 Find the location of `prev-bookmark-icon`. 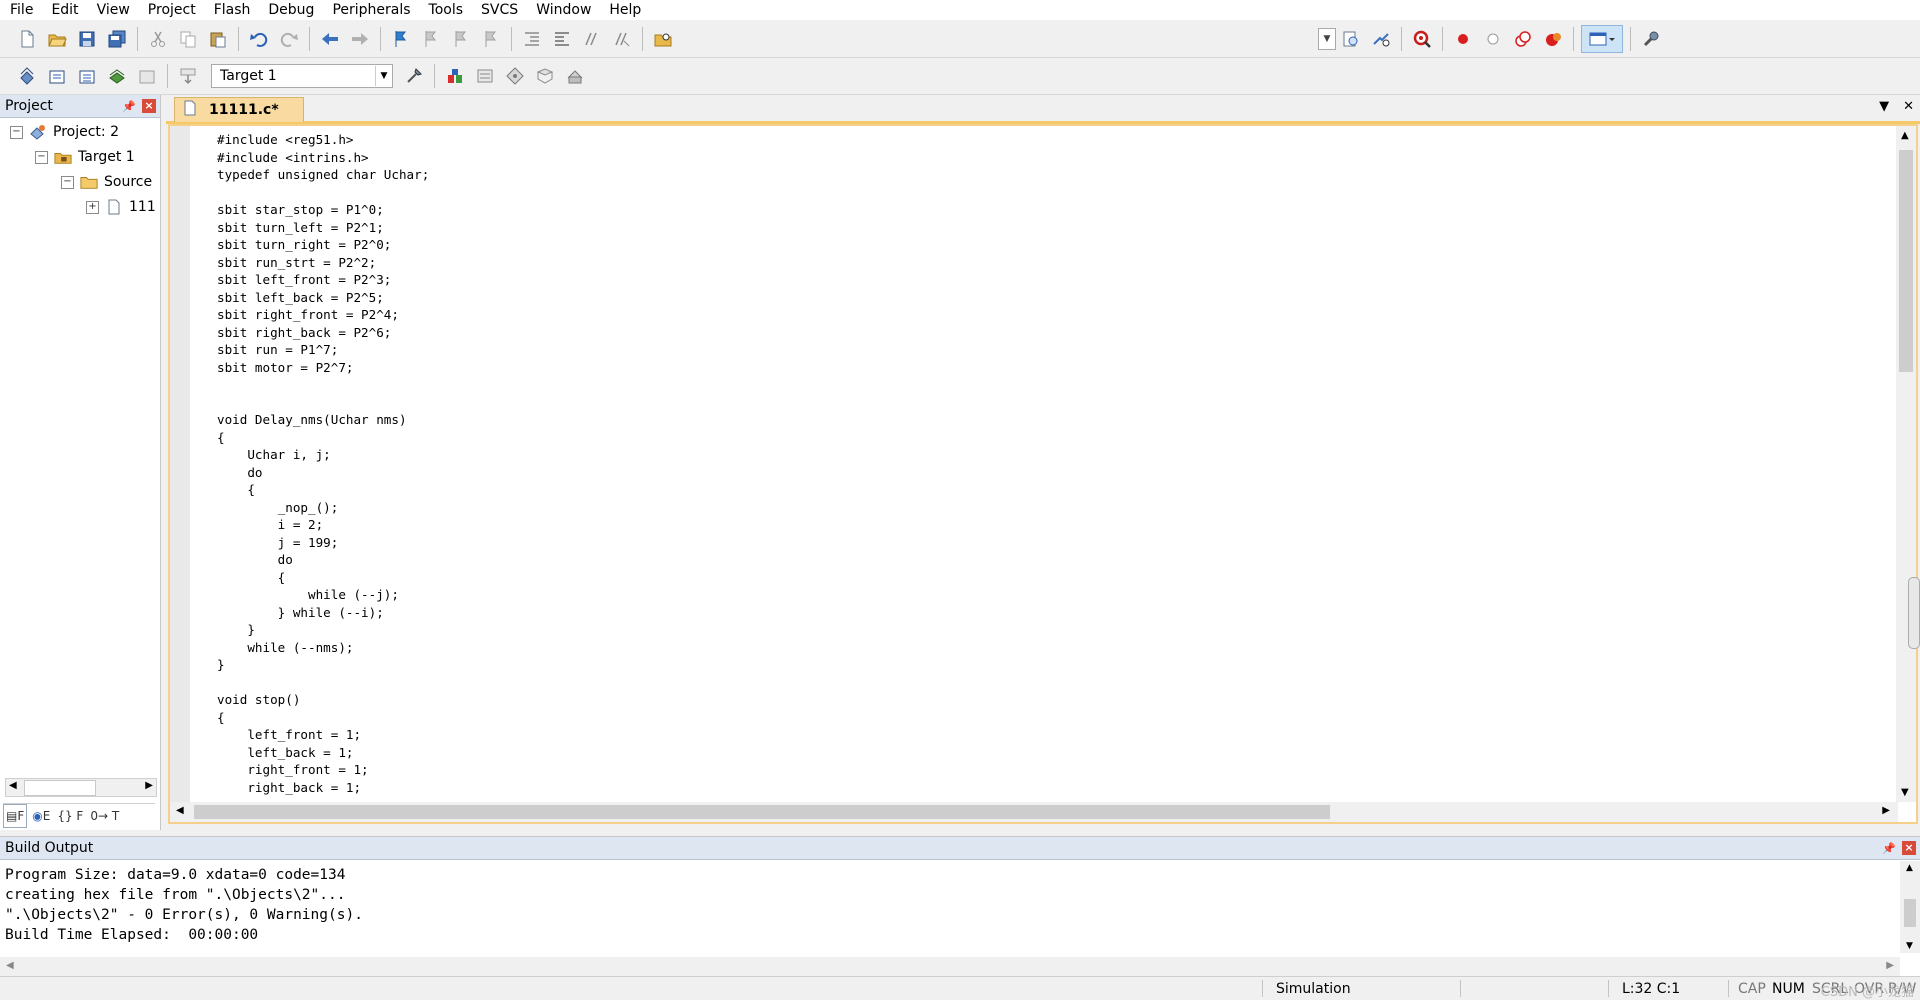

prev-bookmark-icon is located at coordinates (431, 39).